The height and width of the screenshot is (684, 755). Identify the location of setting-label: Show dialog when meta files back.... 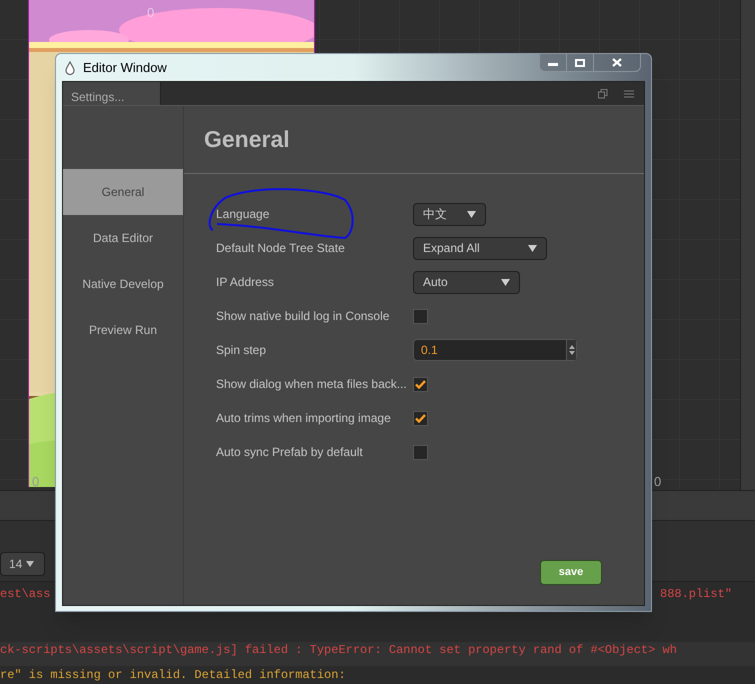
(312, 384).